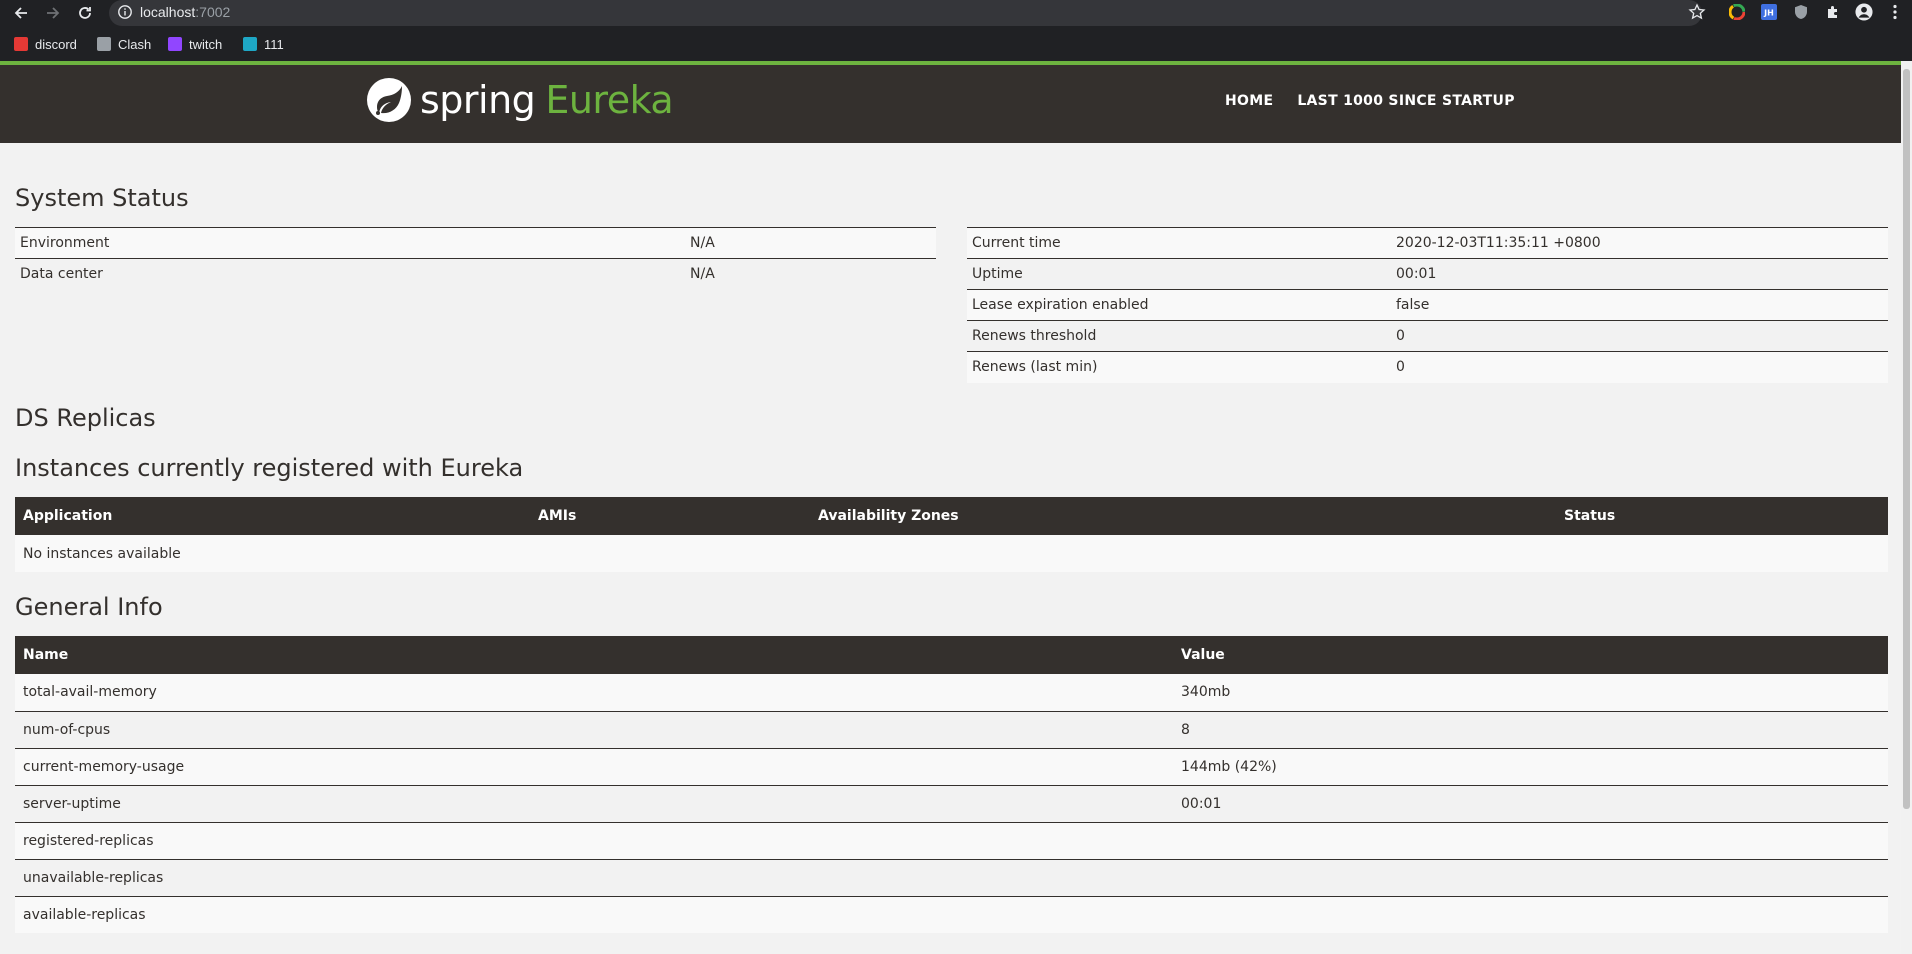 The image size is (1912, 954). I want to click on system-status-title: System Status, so click(102, 198).